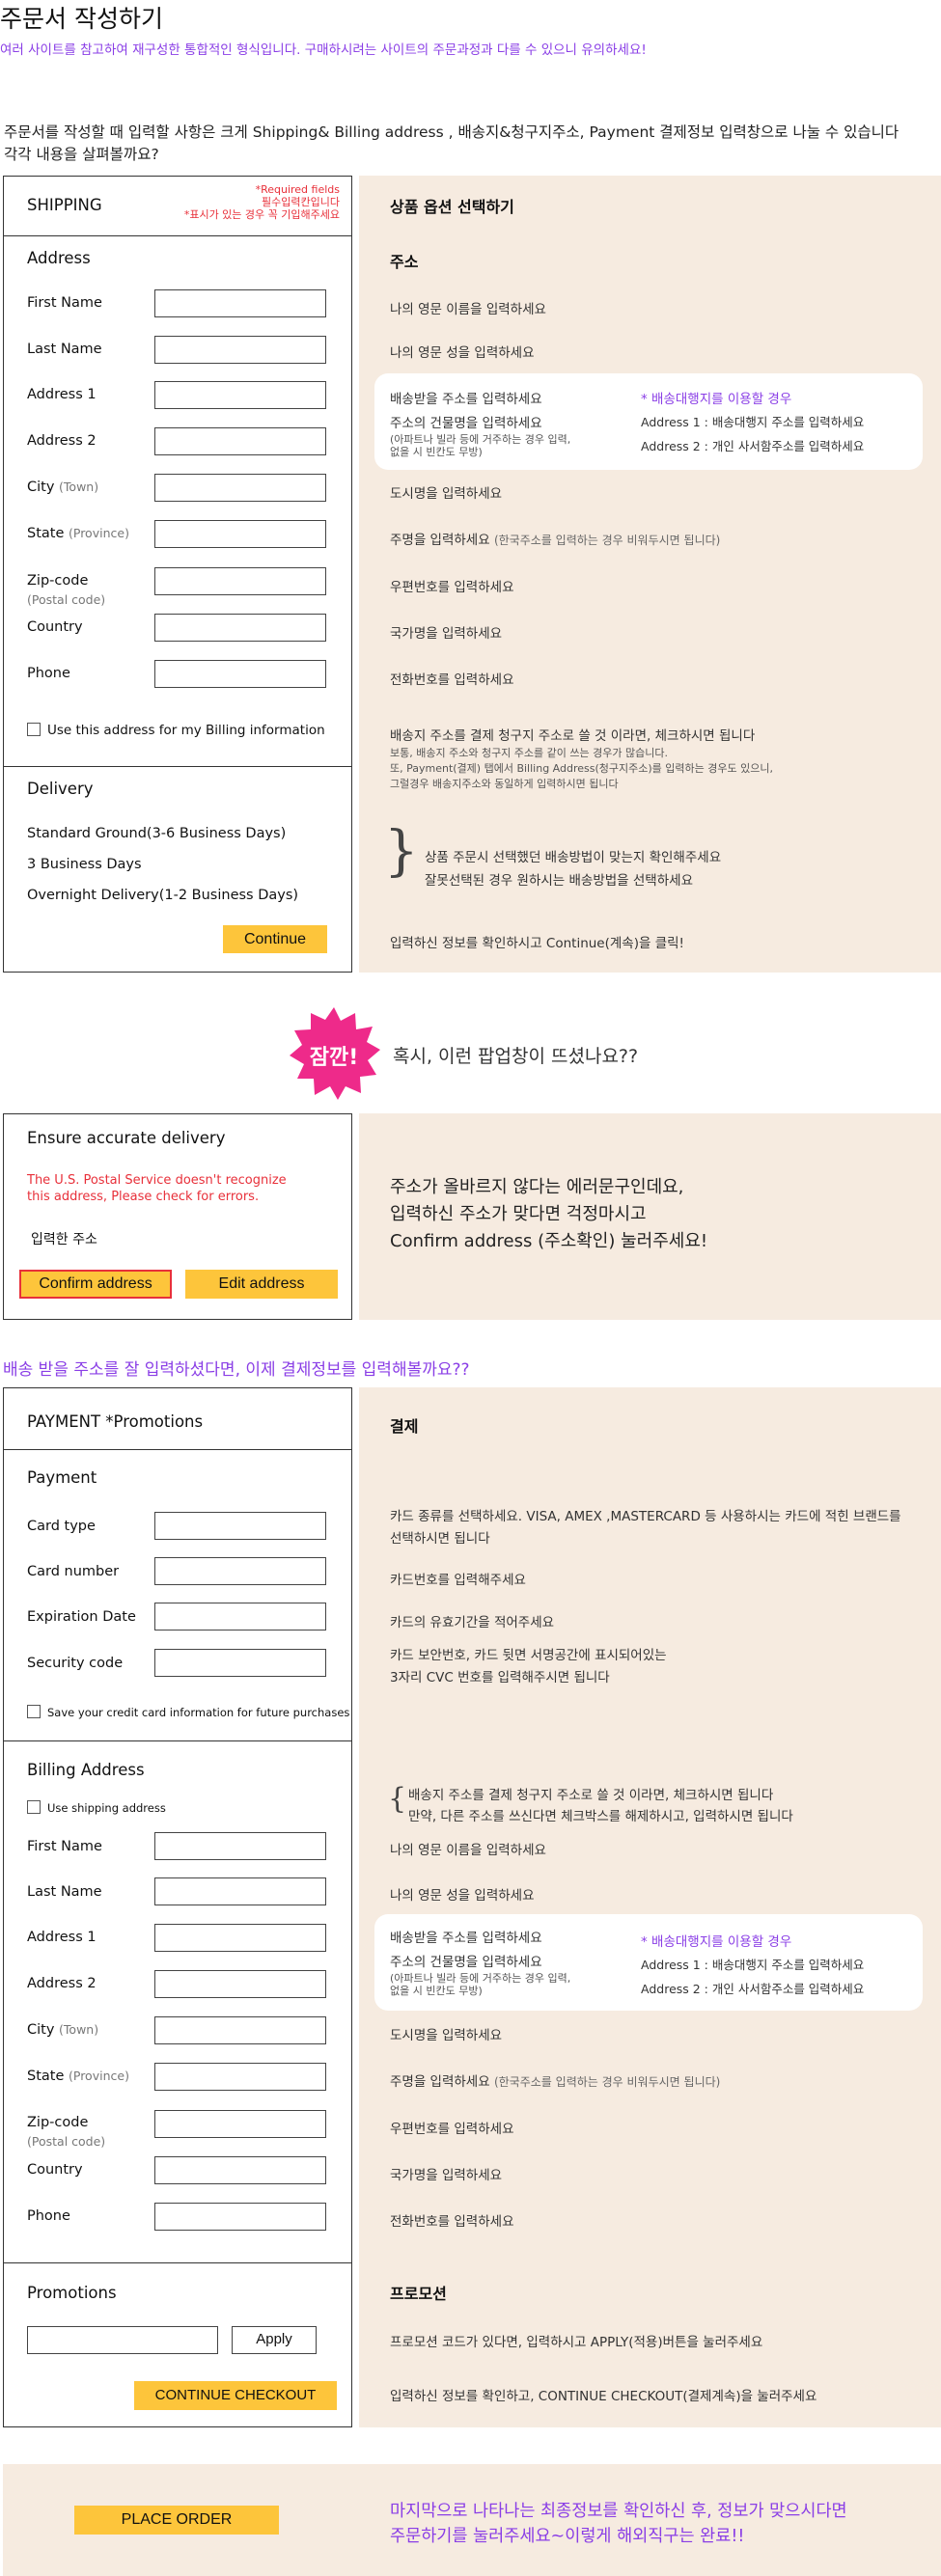 The image size is (941, 2576). Describe the element at coordinates (555, 538) in the screenshot. I see `note-state: 주명을 입력하세요 (한국주소를 입력하는 경우 비워두시면 됩니다)` at that location.